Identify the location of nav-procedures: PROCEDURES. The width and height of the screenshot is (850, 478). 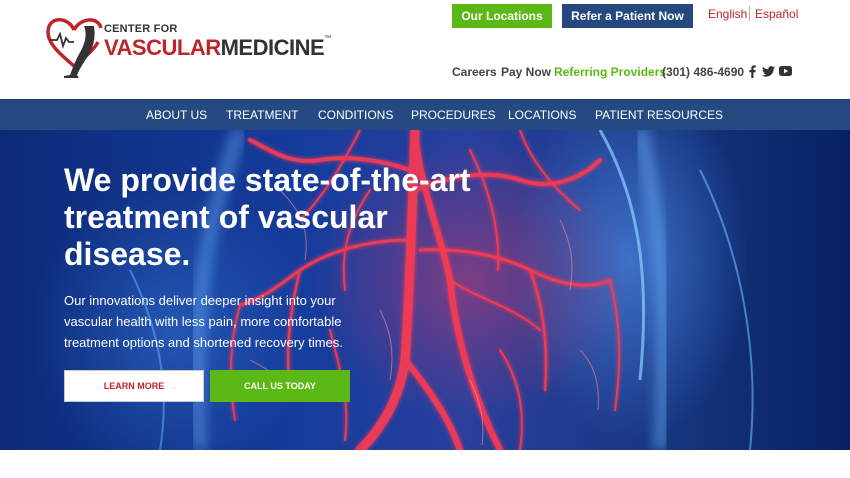
(453, 115).